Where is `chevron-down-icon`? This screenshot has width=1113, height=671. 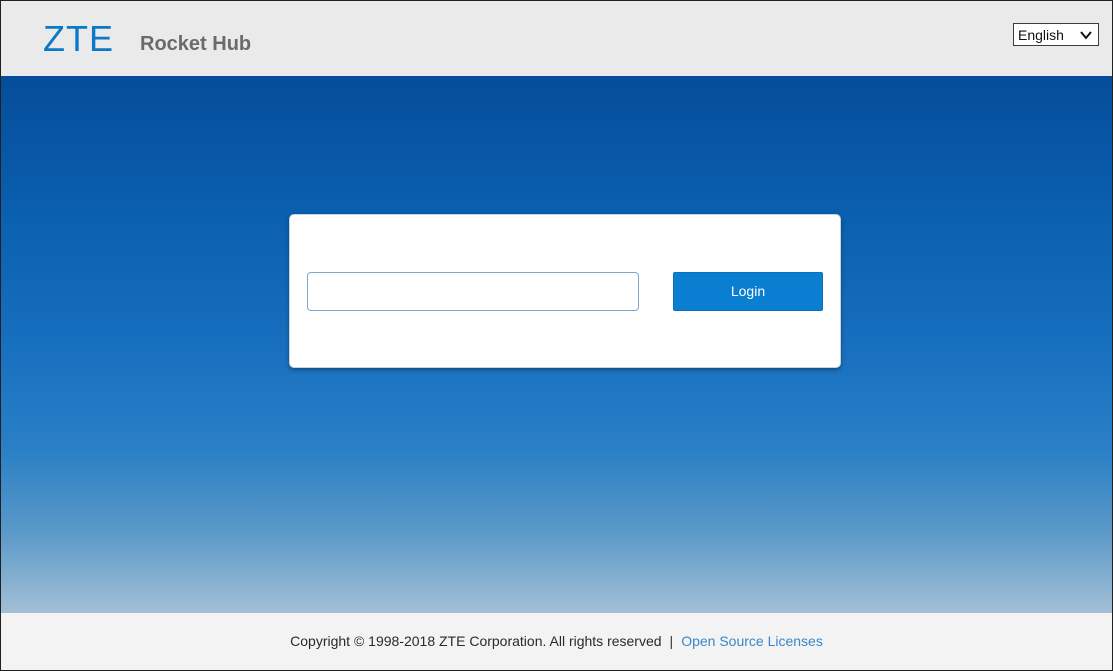
chevron-down-icon is located at coordinates (1086, 35).